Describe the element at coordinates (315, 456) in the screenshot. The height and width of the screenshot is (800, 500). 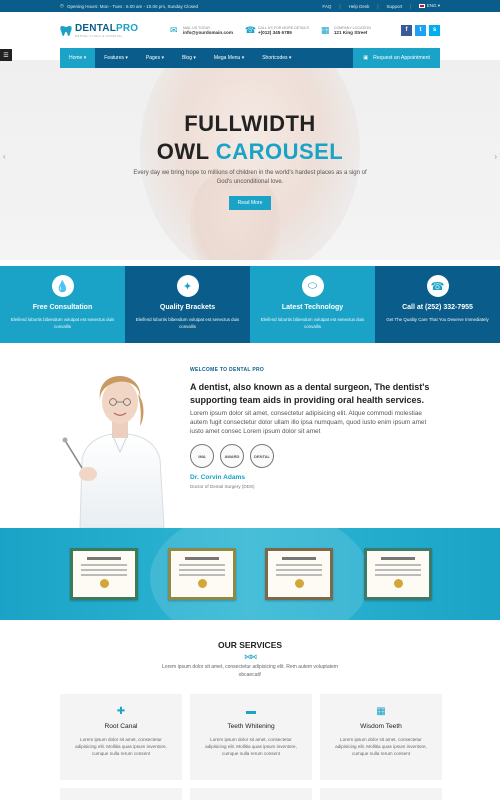
I see `award-badges: IMA AWARD DENTAL` at that location.